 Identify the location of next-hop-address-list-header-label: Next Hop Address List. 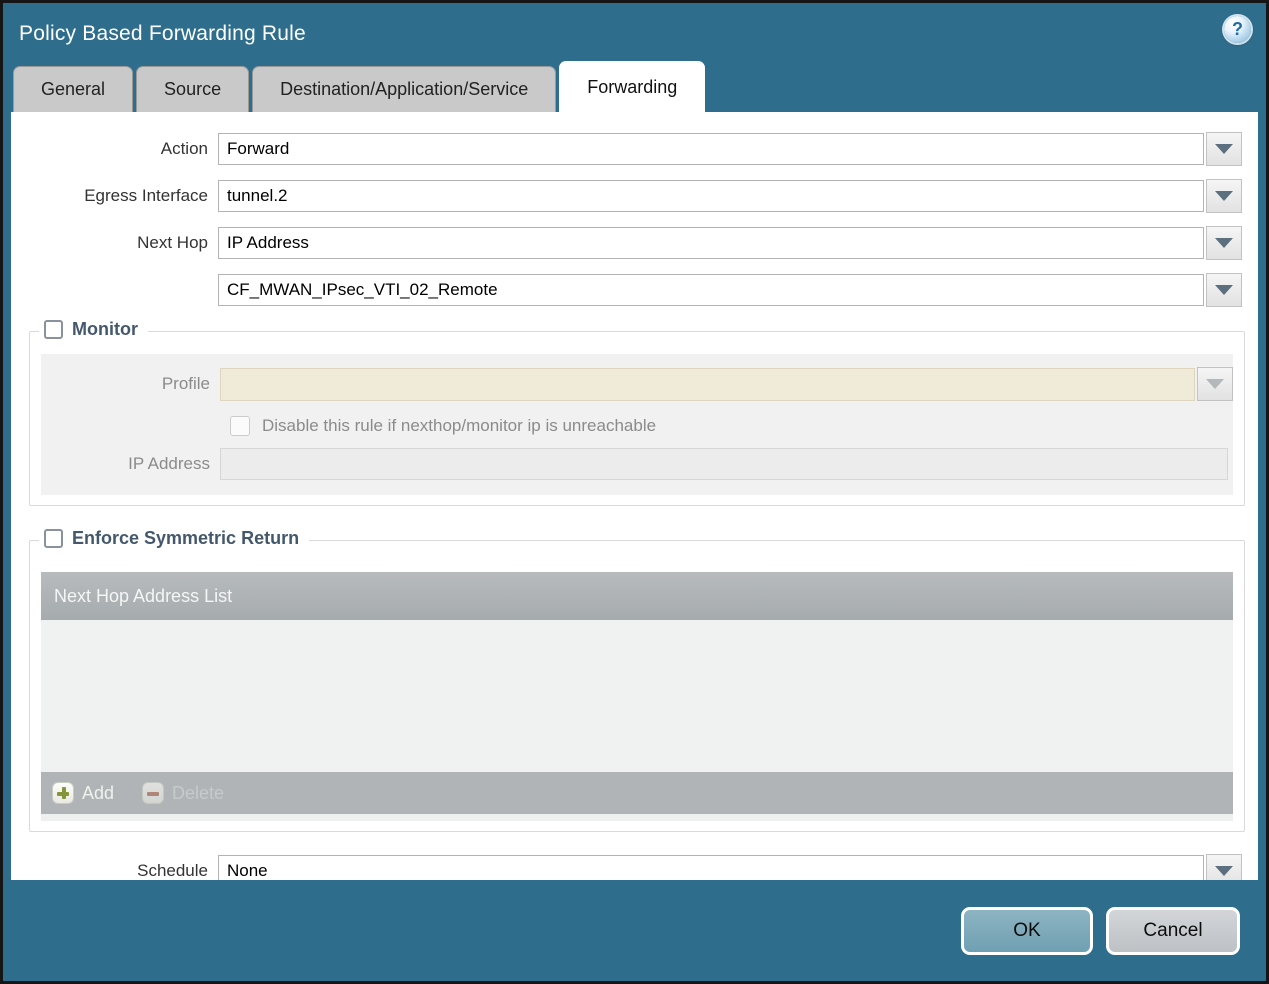
(143, 595).